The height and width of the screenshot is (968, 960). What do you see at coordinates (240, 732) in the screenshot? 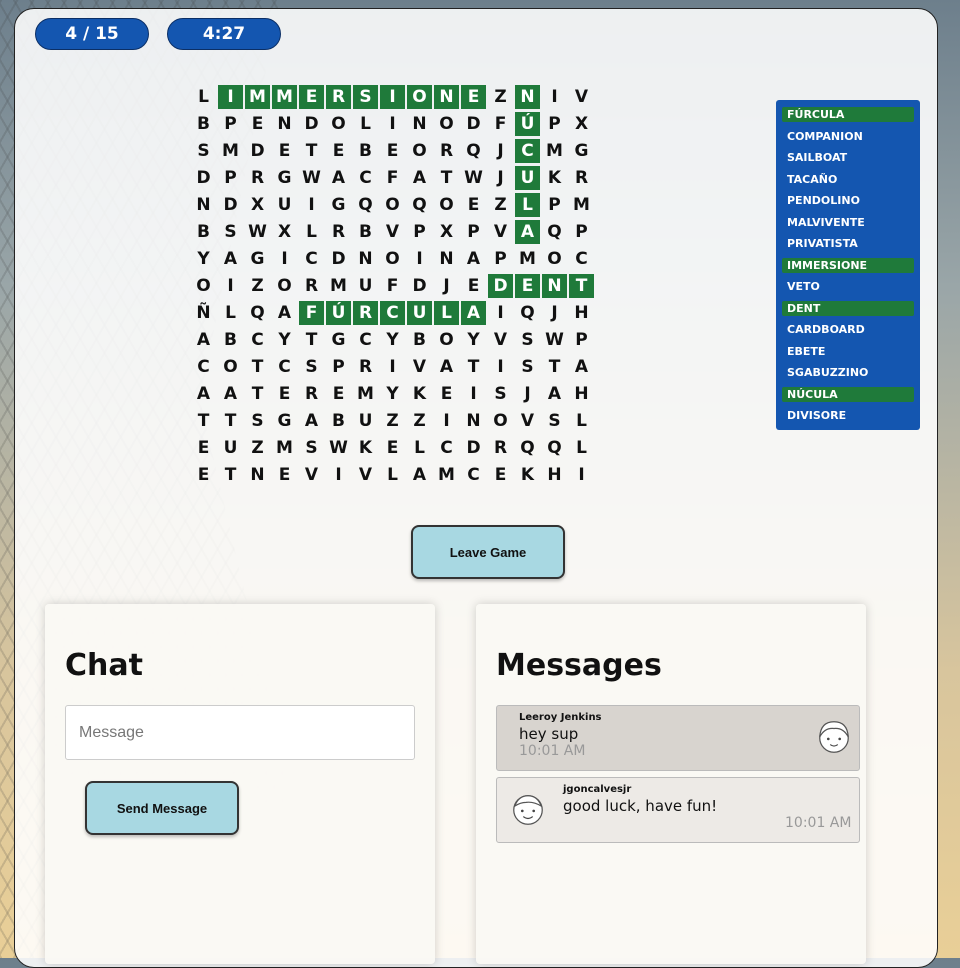
I see `message-input` at bounding box center [240, 732].